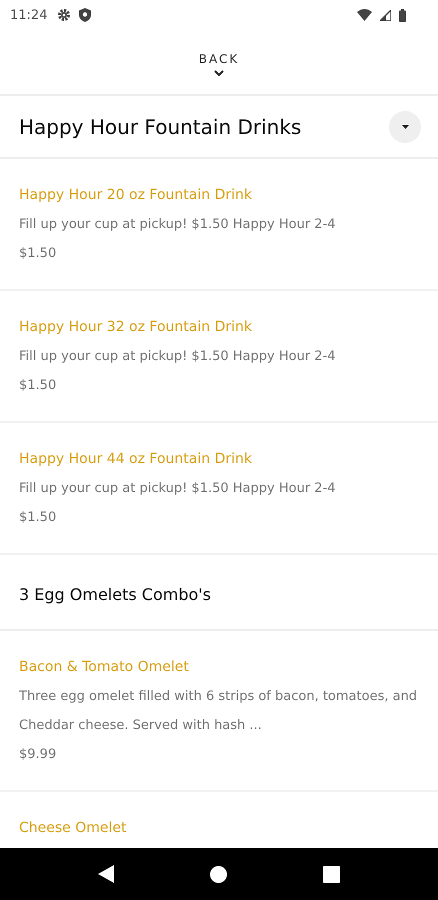 The width and height of the screenshot is (438, 900). Describe the element at coordinates (72, 828) in the screenshot. I see `item-name: Cheese Omelet` at that location.